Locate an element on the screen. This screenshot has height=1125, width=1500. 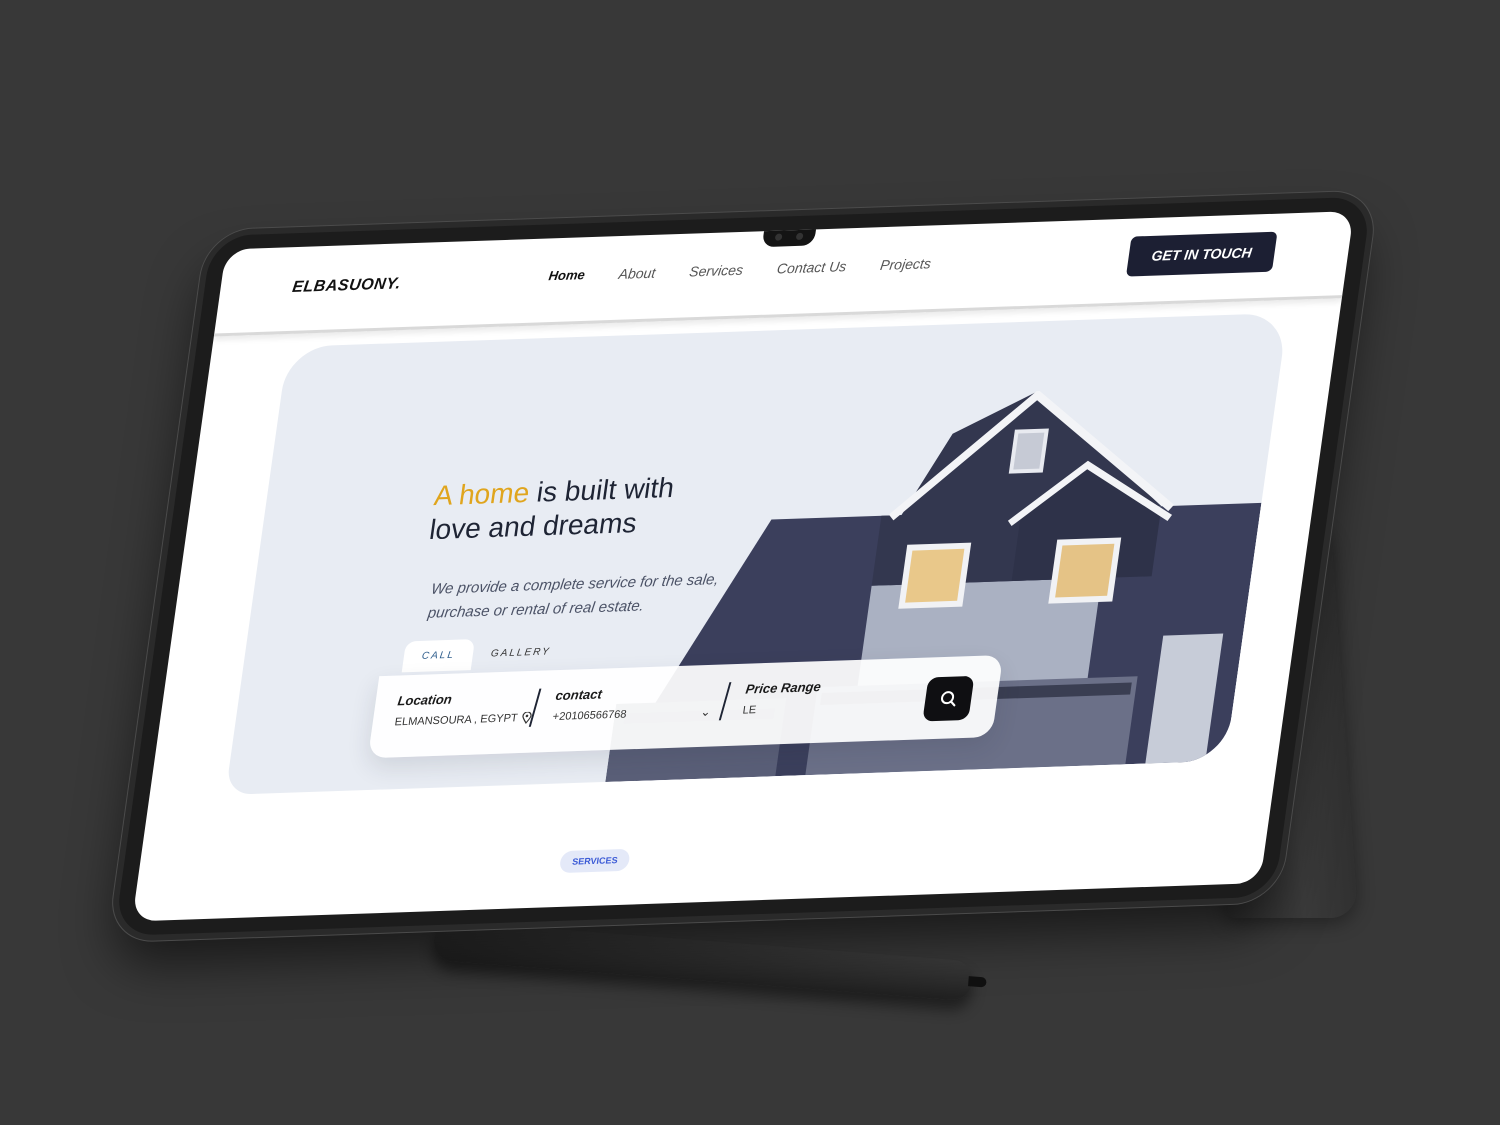
stylus-pen is located at coordinates (703, 961).